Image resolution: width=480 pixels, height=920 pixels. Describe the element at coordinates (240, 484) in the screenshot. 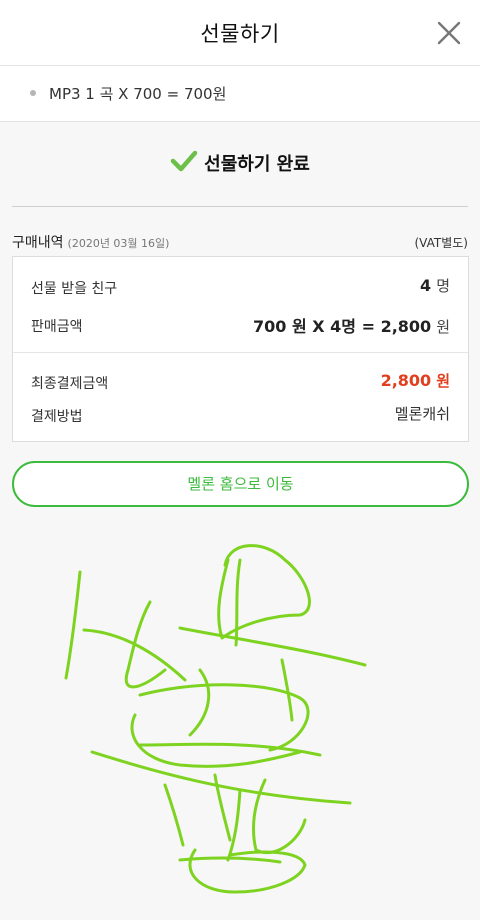

I see `go-melon-home-button: 멜론 홈으로 이동` at that location.